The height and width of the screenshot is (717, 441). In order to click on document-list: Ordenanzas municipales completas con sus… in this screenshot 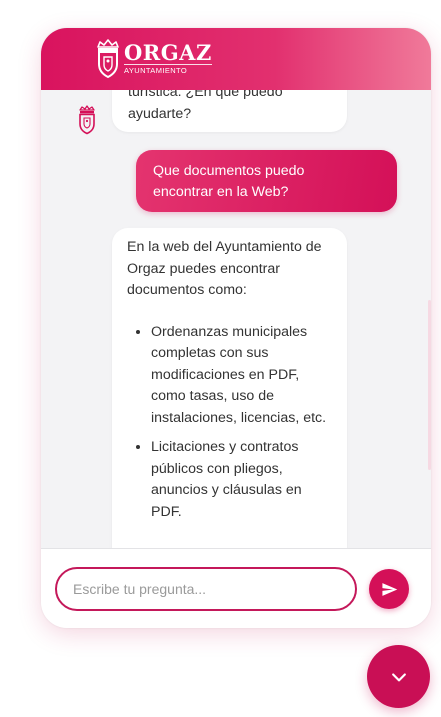, I will do `click(231, 423)`.